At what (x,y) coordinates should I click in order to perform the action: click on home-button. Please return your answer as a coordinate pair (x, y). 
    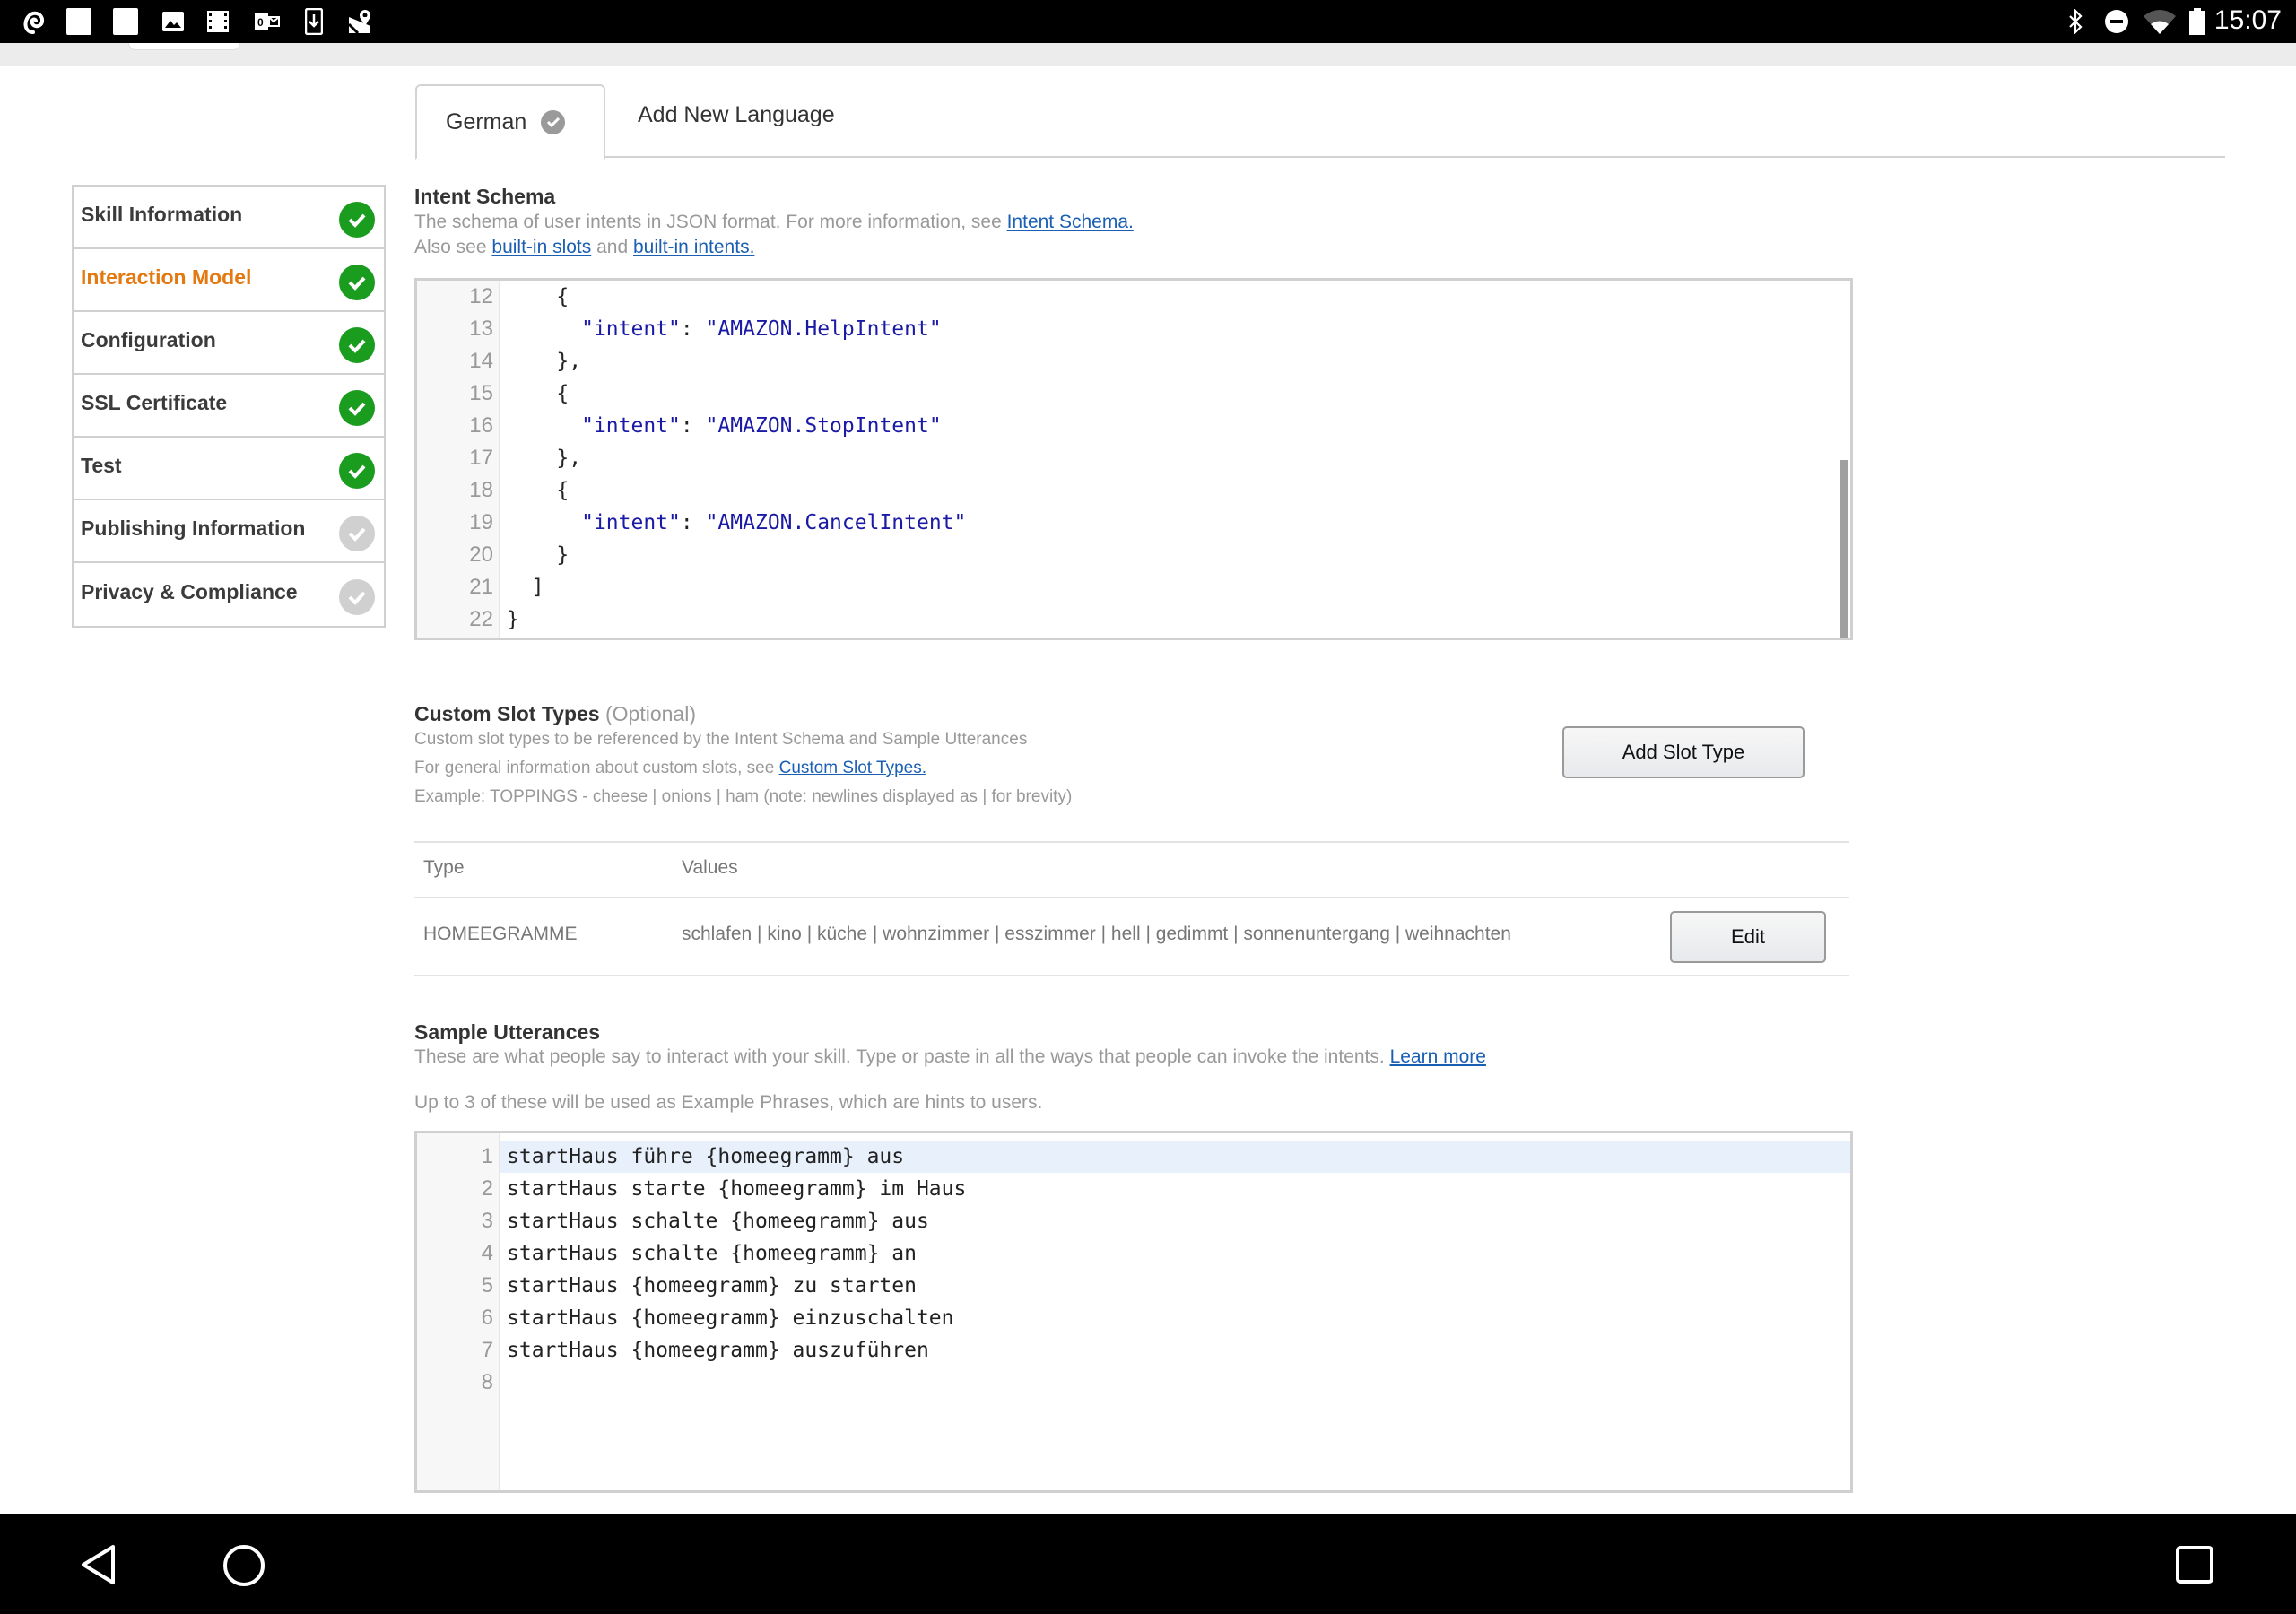
    Looking at the image, I should click on (243, 1568).